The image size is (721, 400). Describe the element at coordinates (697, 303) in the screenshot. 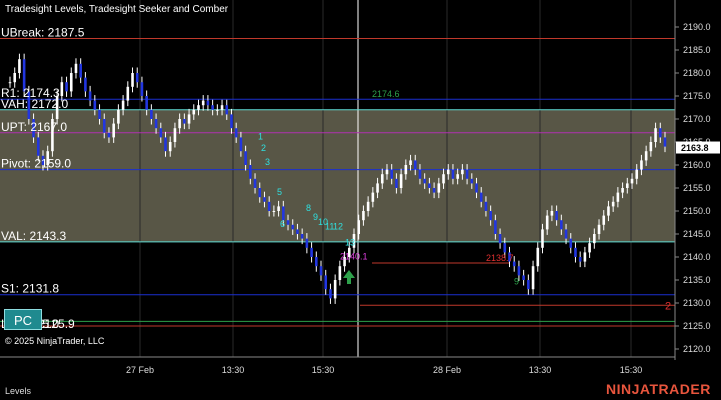

I see `price-tick-label: 2130.0` at that location.